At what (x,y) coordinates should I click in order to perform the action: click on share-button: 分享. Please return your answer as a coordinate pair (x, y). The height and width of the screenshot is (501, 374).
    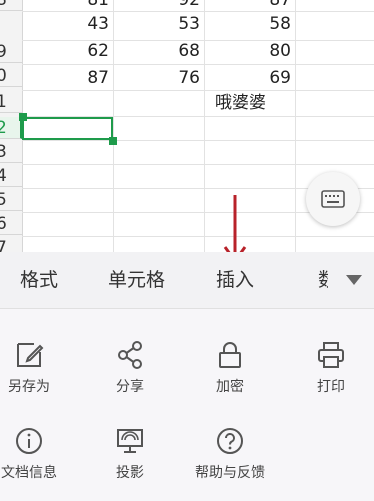
    Looking at the image, I should click on (130, 375).